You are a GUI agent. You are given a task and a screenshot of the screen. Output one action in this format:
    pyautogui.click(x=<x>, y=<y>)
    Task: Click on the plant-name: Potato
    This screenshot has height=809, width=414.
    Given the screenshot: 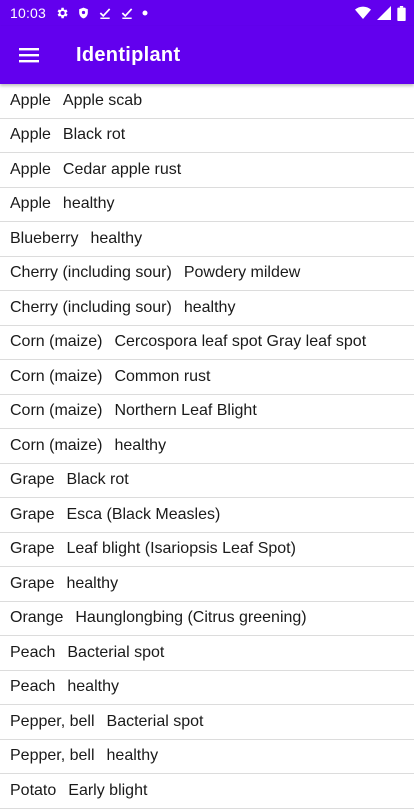 What is the action you would take?
    pyautogui.click(x=33, y=790)
    